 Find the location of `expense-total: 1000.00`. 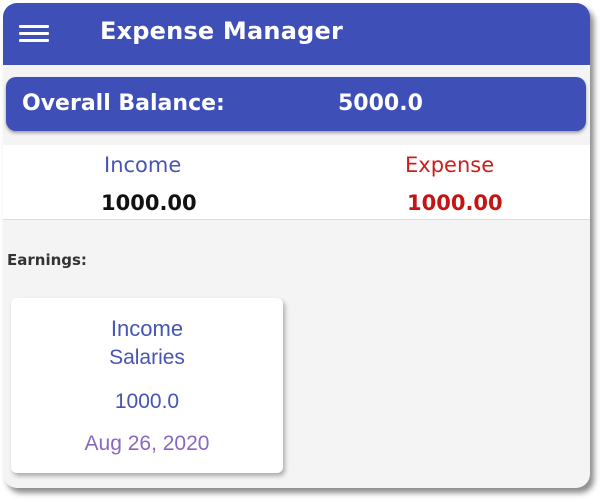

expense-total: 1000.00 is located at coordinates (455, 203).